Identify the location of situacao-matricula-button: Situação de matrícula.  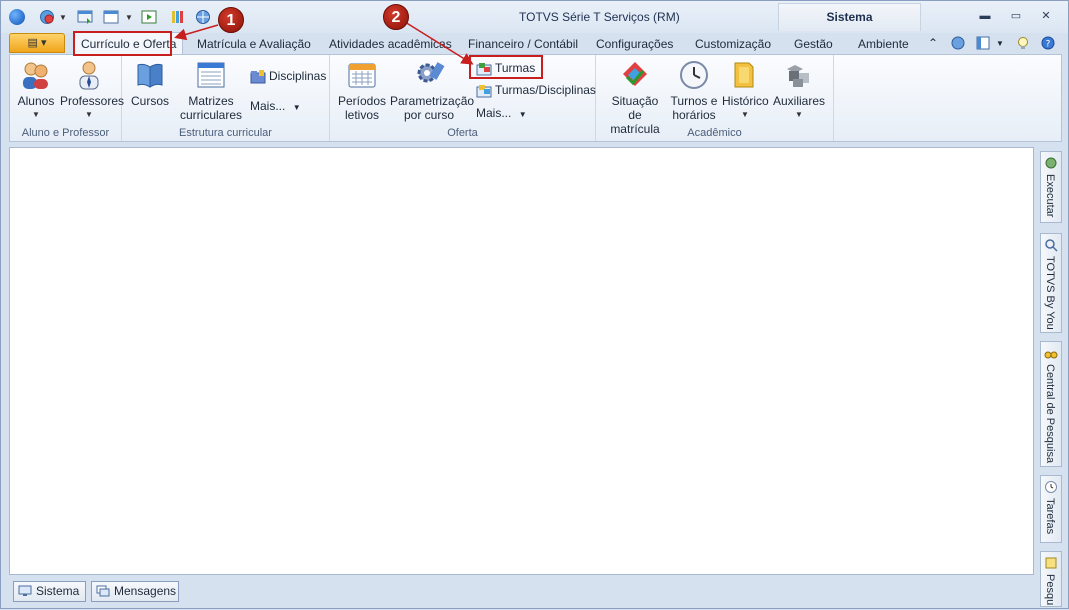
(635, 97).